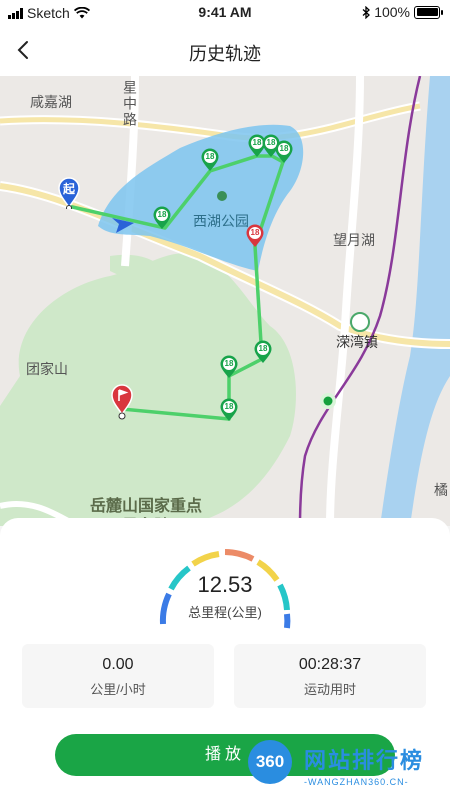  I want to click on speed-value: 0.00, so click(118, 664).